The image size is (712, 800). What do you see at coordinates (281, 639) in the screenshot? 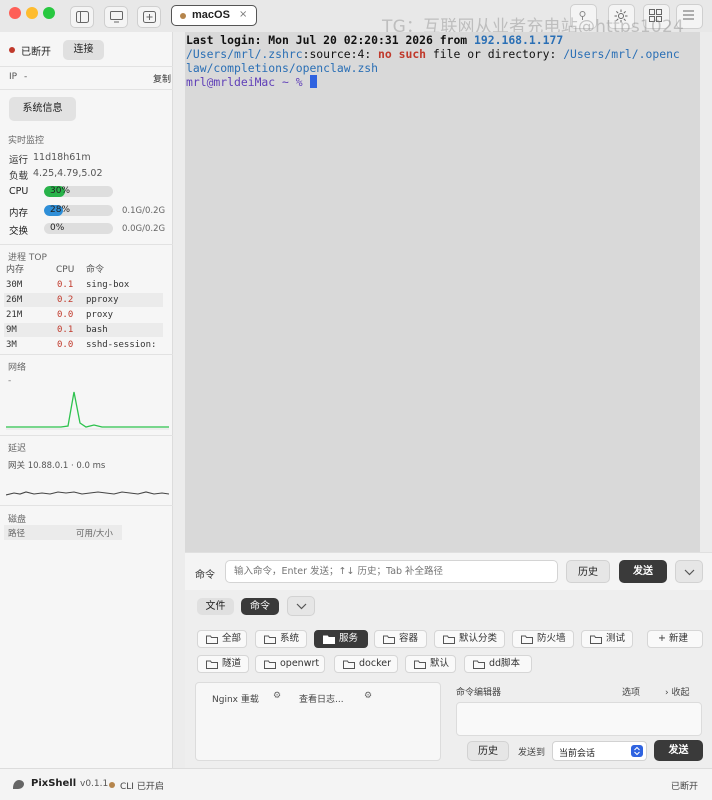
I see `category-system: 系统` at bounding box center [281, 639].